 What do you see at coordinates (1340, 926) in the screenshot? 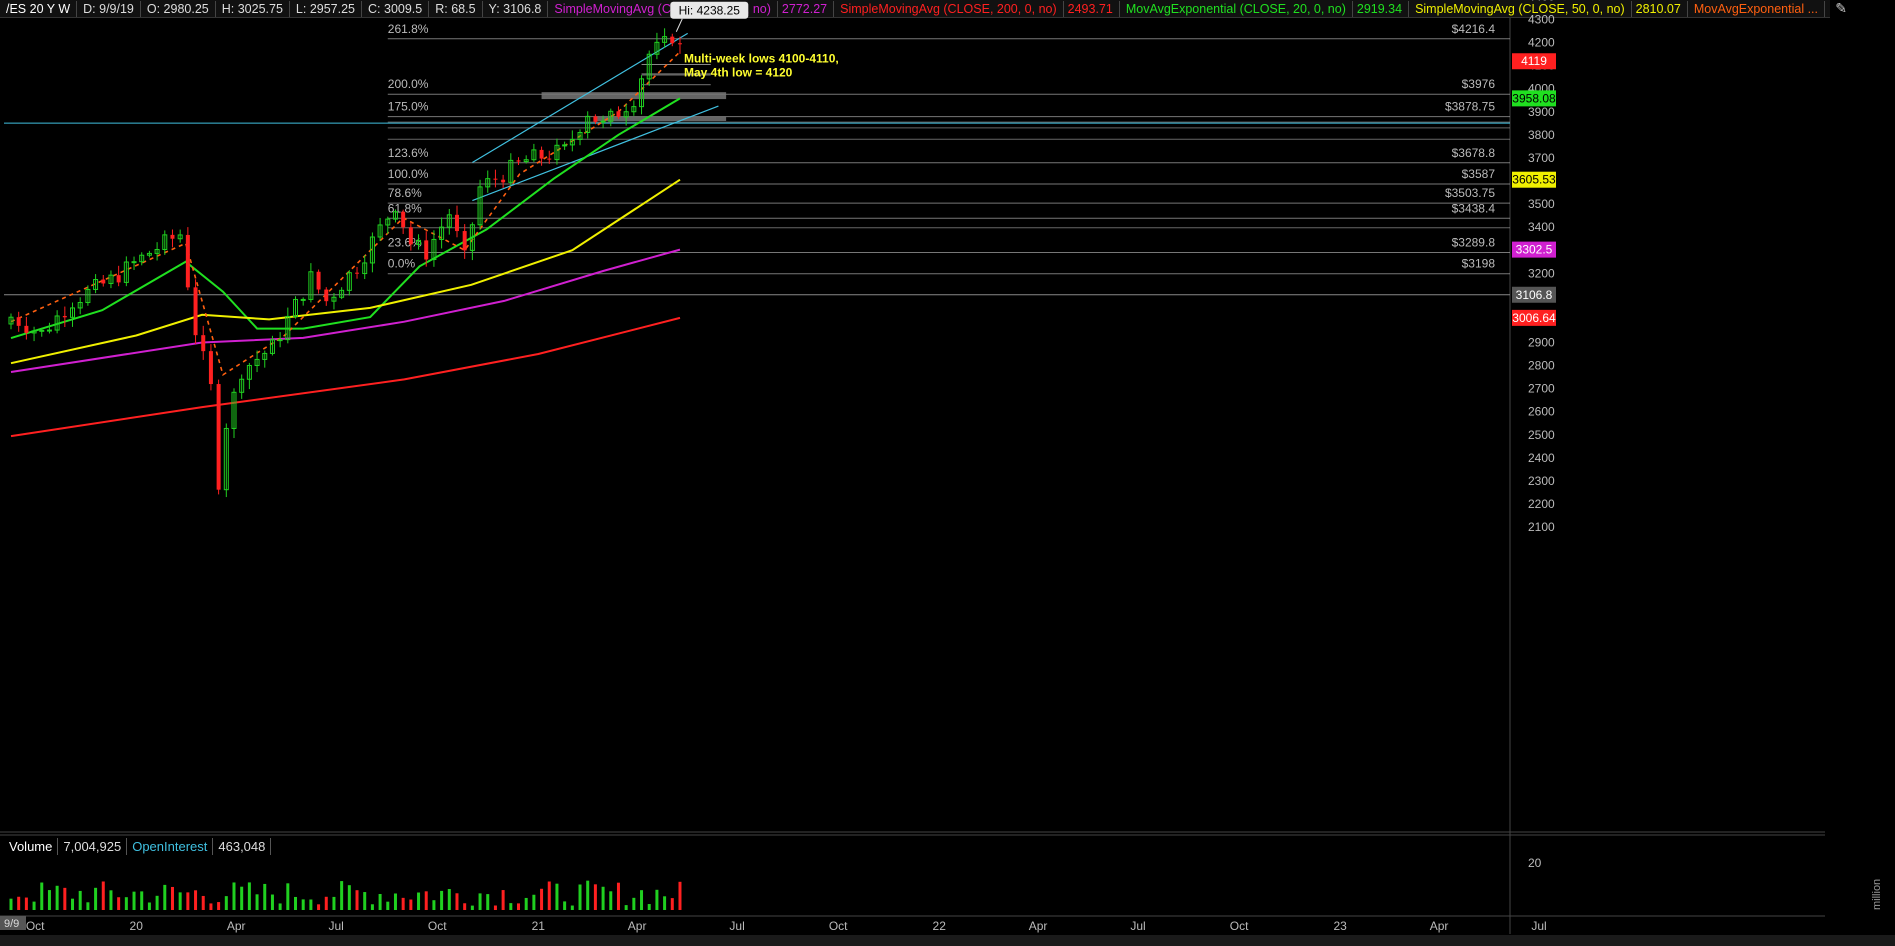
I see `x-tick-label: 23` at bounding box center [1340, 926].